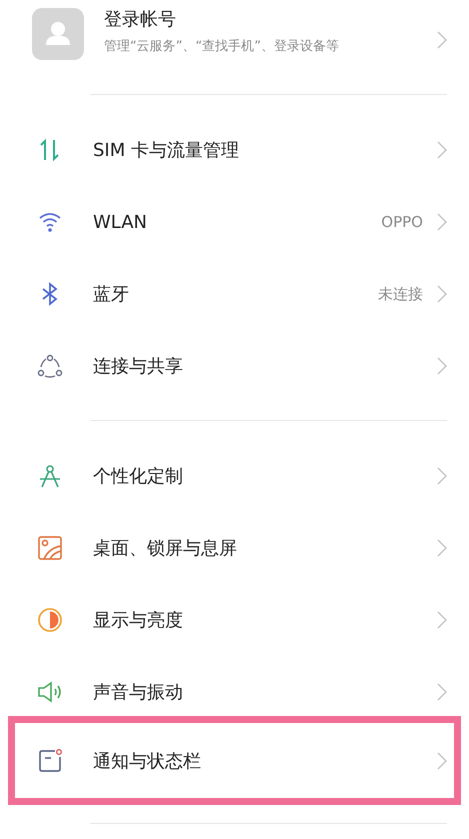 The image size is (469, 839). I want to click on item-label: 声音与振动, so click(138, 692).